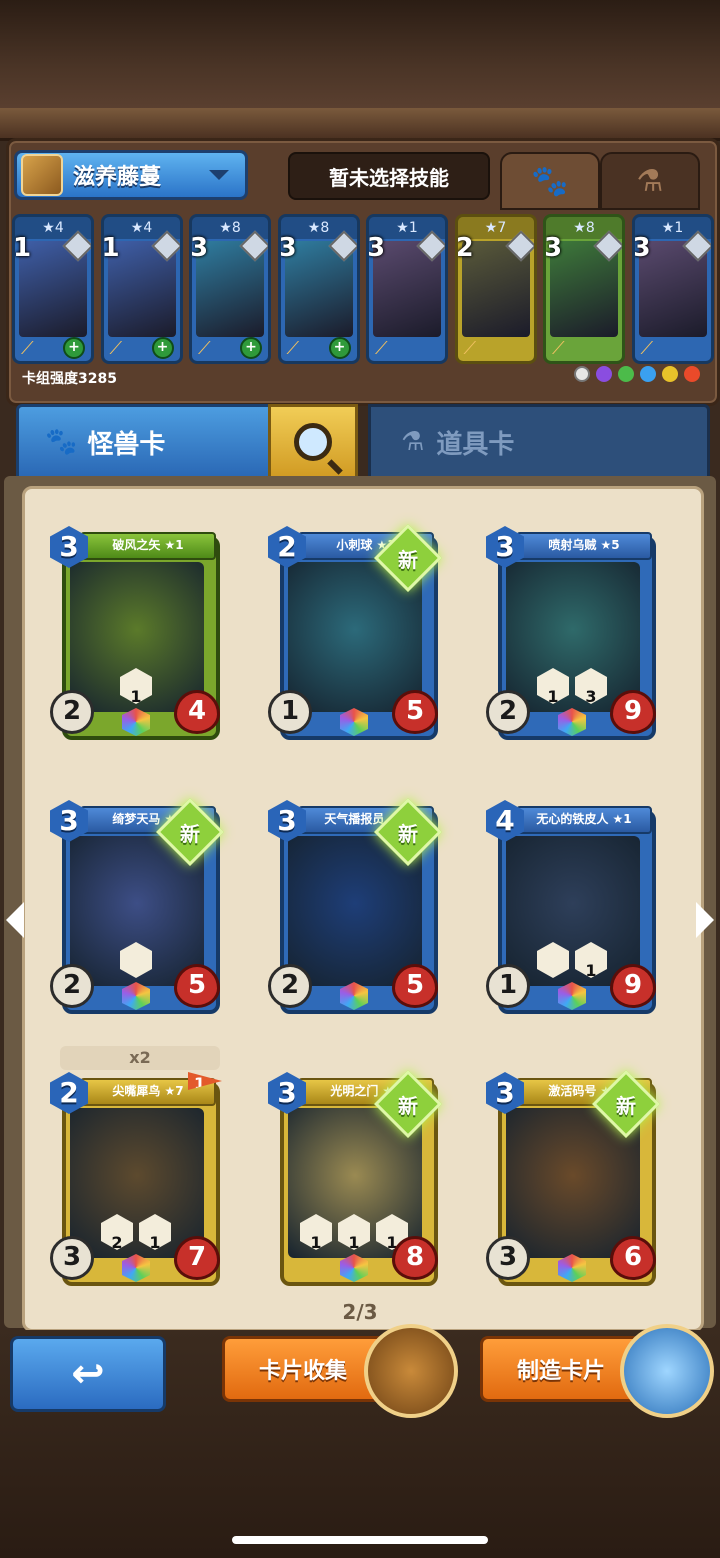 This screenshot has height=1558, width=720. What do you see at coordinates (197, 712) in the screenshot?
I see `card-health: 4` at bounding box center [197, 712].